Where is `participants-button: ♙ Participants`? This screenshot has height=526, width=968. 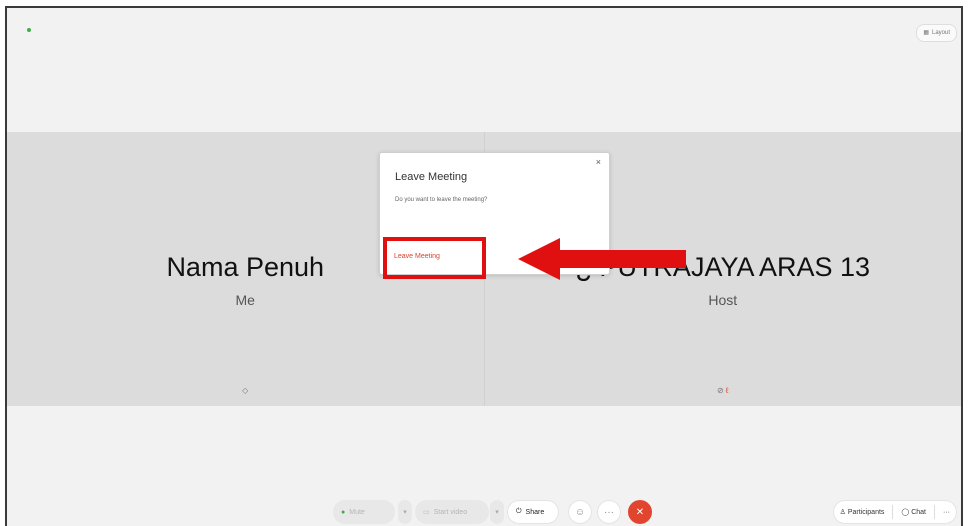 participants-button: ♙ Participants is located at coordinates (862, 512).